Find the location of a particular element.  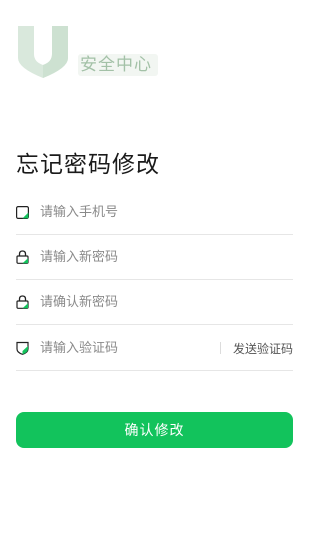

page-title: 忘记密码修改 is located at coordinates (88, 165).